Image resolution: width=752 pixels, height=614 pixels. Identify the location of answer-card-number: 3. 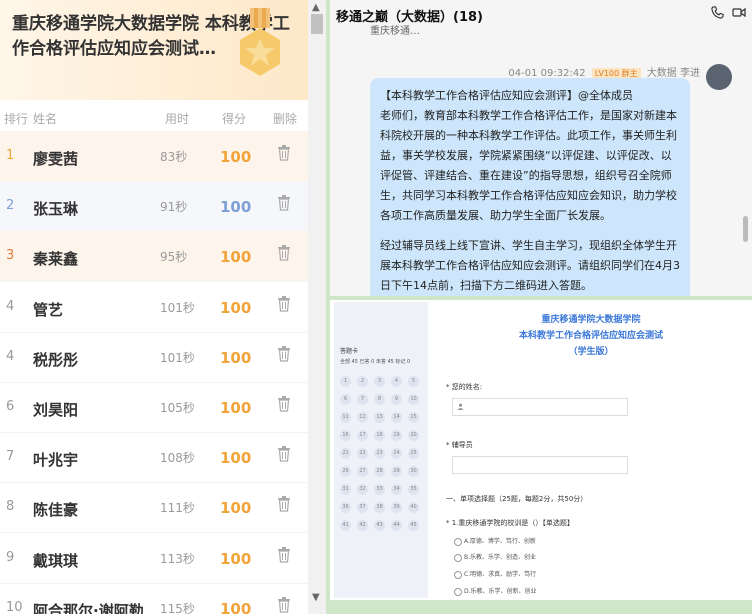
(379, 381).